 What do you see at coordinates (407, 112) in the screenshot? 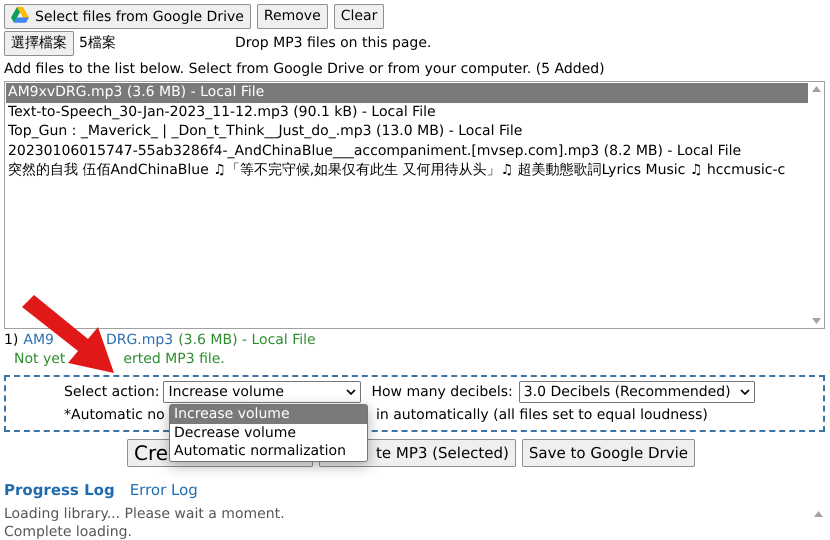
I see `file-list-item: Text-to-Speech_30-Jan-2023_11-12.mp3 (90.1 kB) - Local File` at bounding box center [407, 112].